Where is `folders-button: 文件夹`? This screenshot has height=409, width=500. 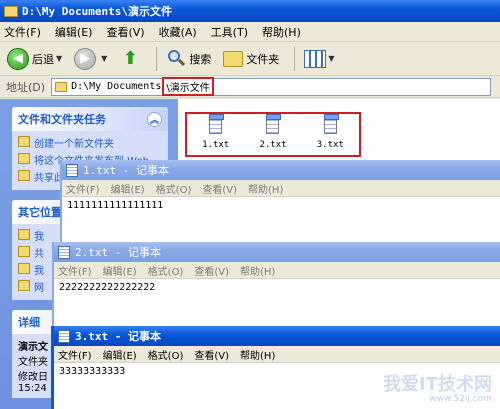 folders-button: 文件夹 is located at coordinates (251, 59).